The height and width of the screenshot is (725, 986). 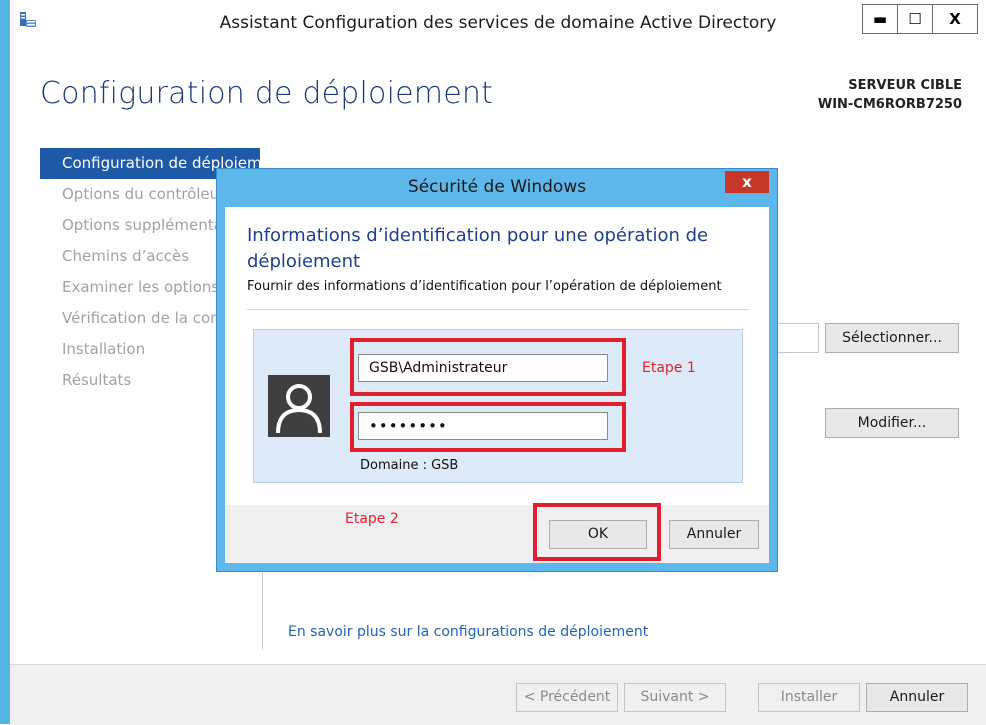 What do you see at coordinates (955, 19) in the screenshot?
I see `close-button: X` at bounding box center [955, 19].